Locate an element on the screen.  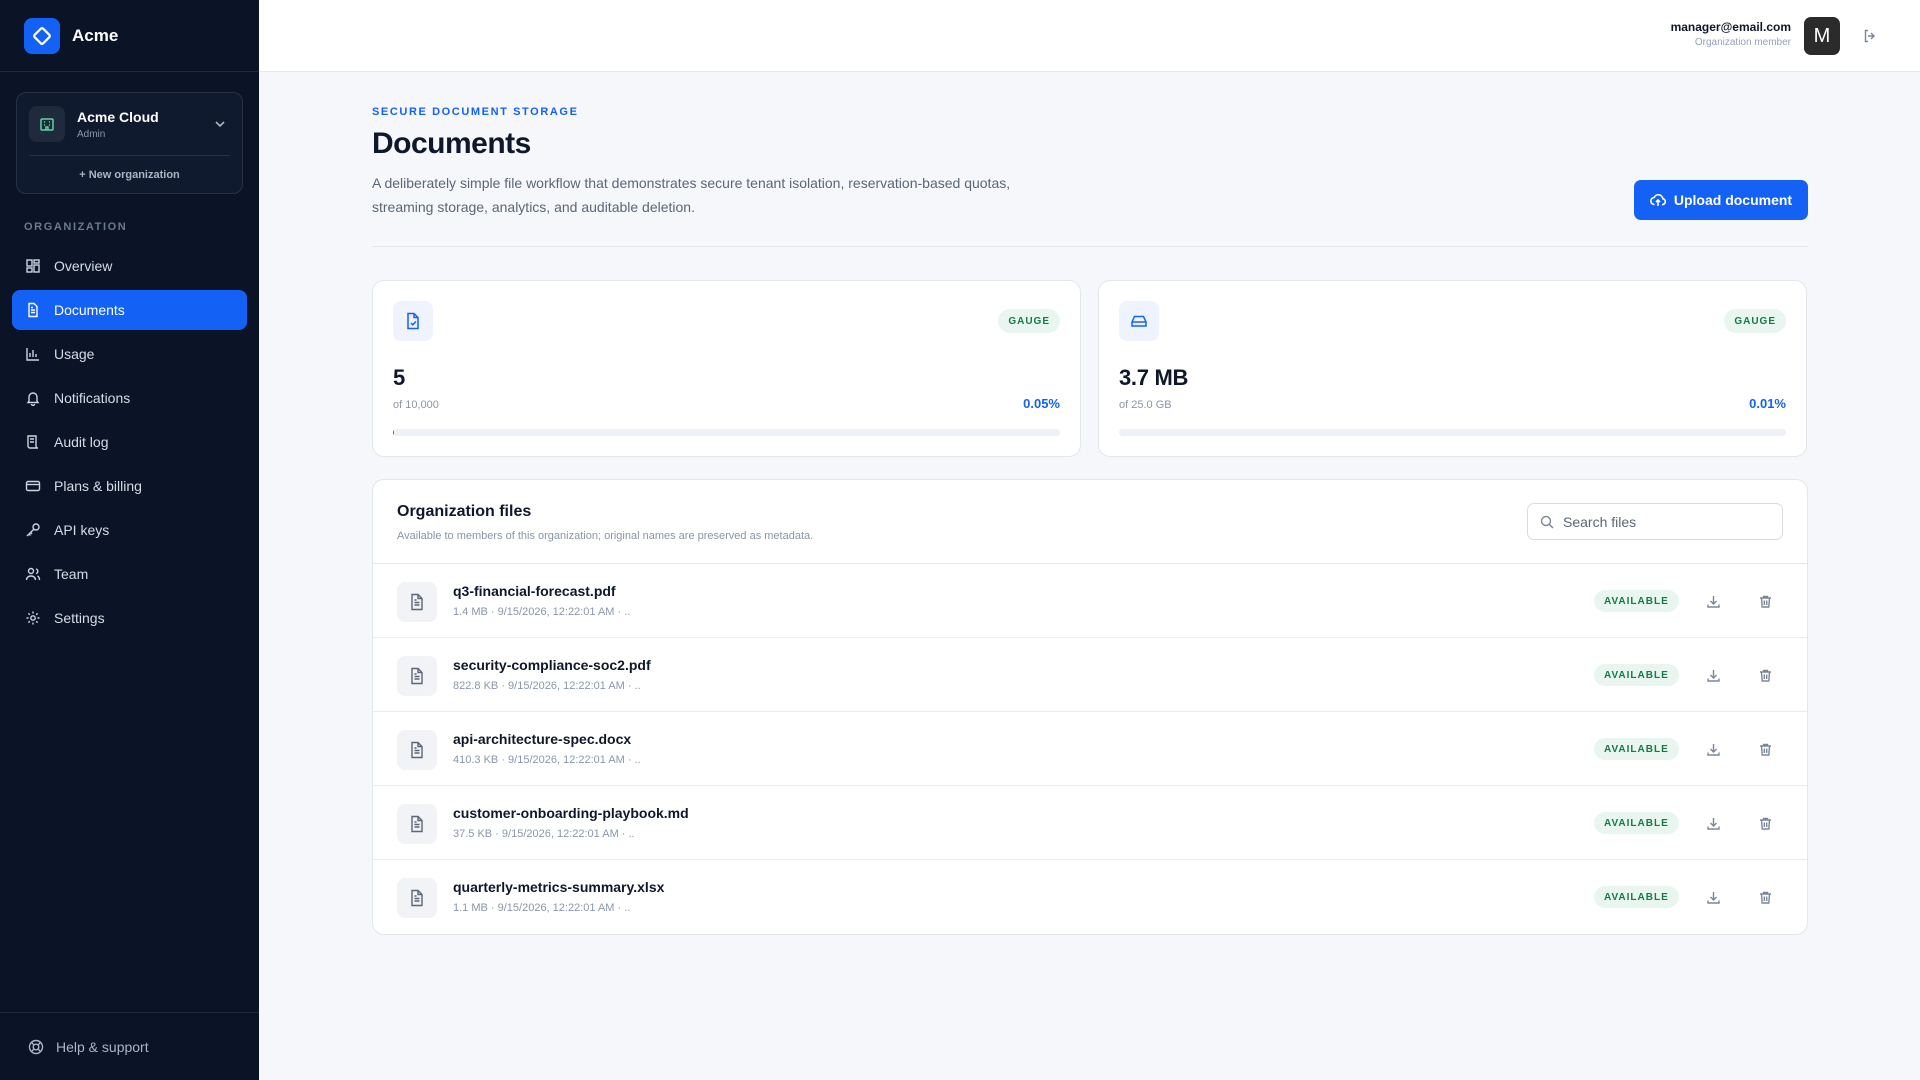
file-meta: 1.4 MB · 9/15/2026, 12:22:01 AM · .. is located at coordinates (542, 612).